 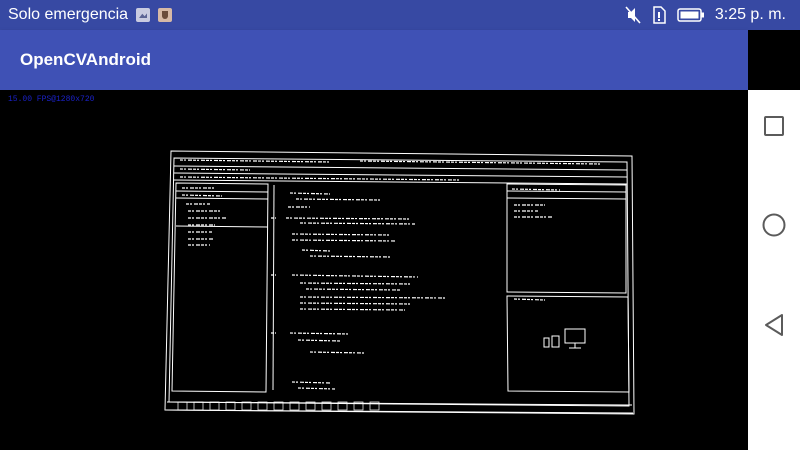 I want to click on app-bar: OpenCVAndroid, so click(x=374, y=60).